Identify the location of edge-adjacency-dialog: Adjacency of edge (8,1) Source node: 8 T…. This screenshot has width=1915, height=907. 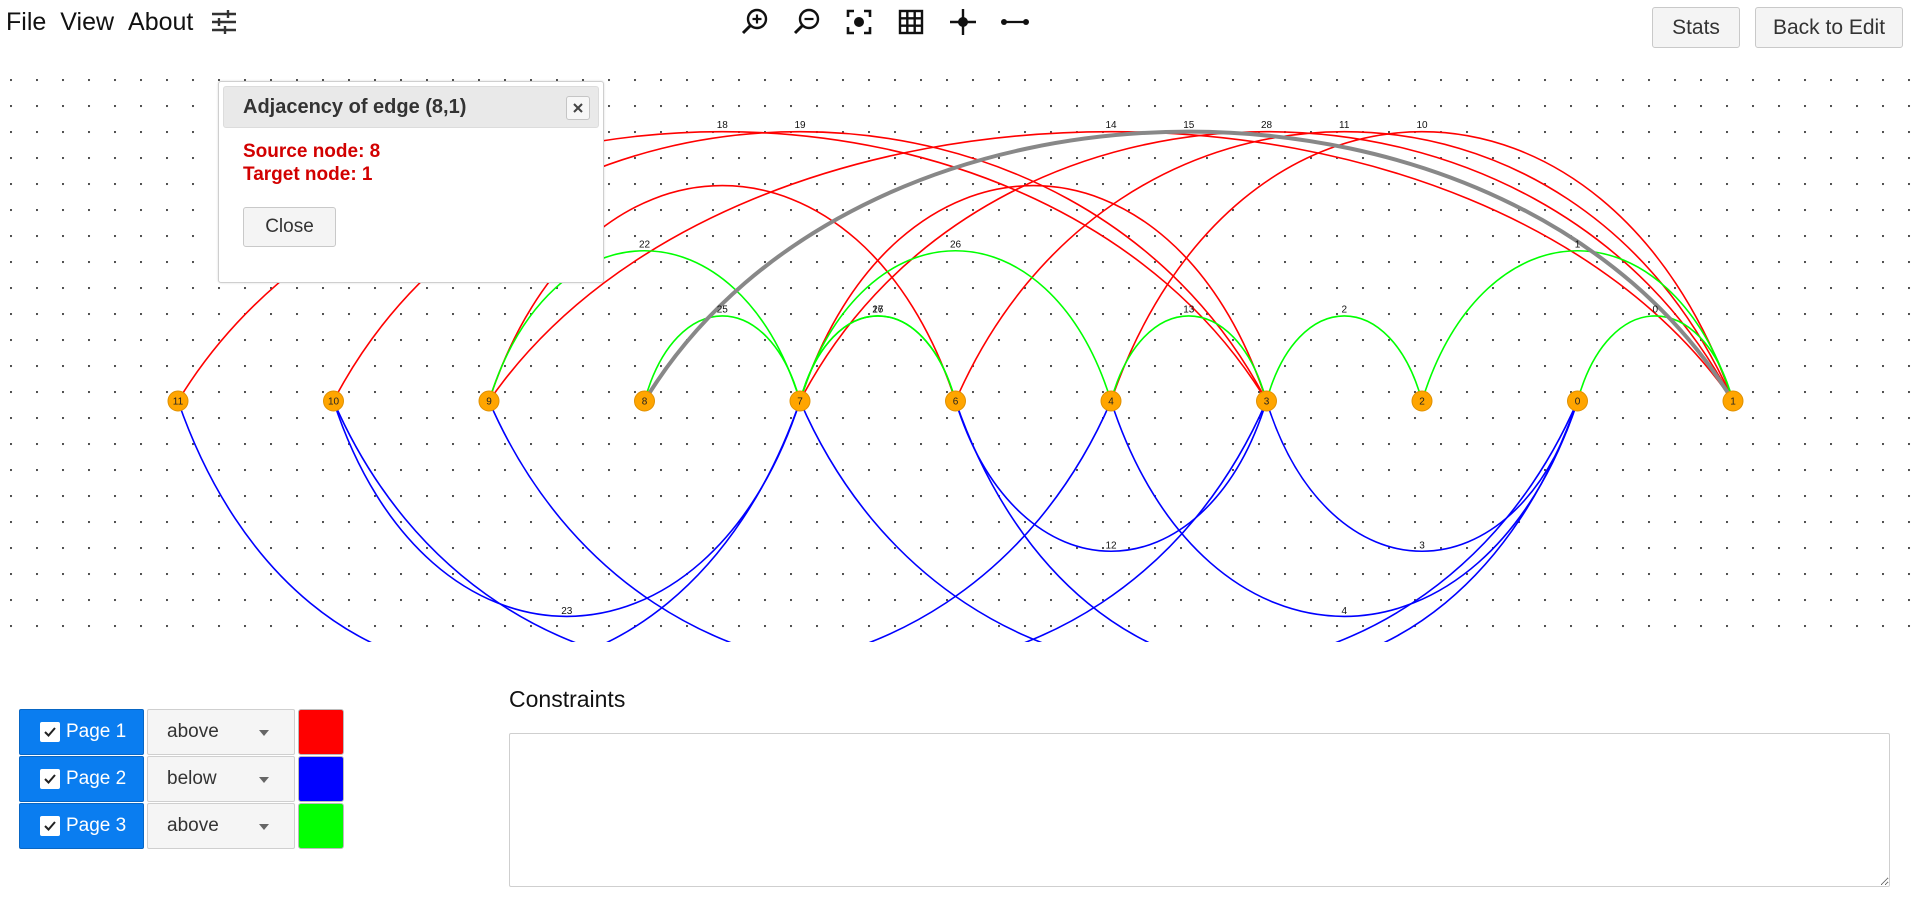
(411, 182).